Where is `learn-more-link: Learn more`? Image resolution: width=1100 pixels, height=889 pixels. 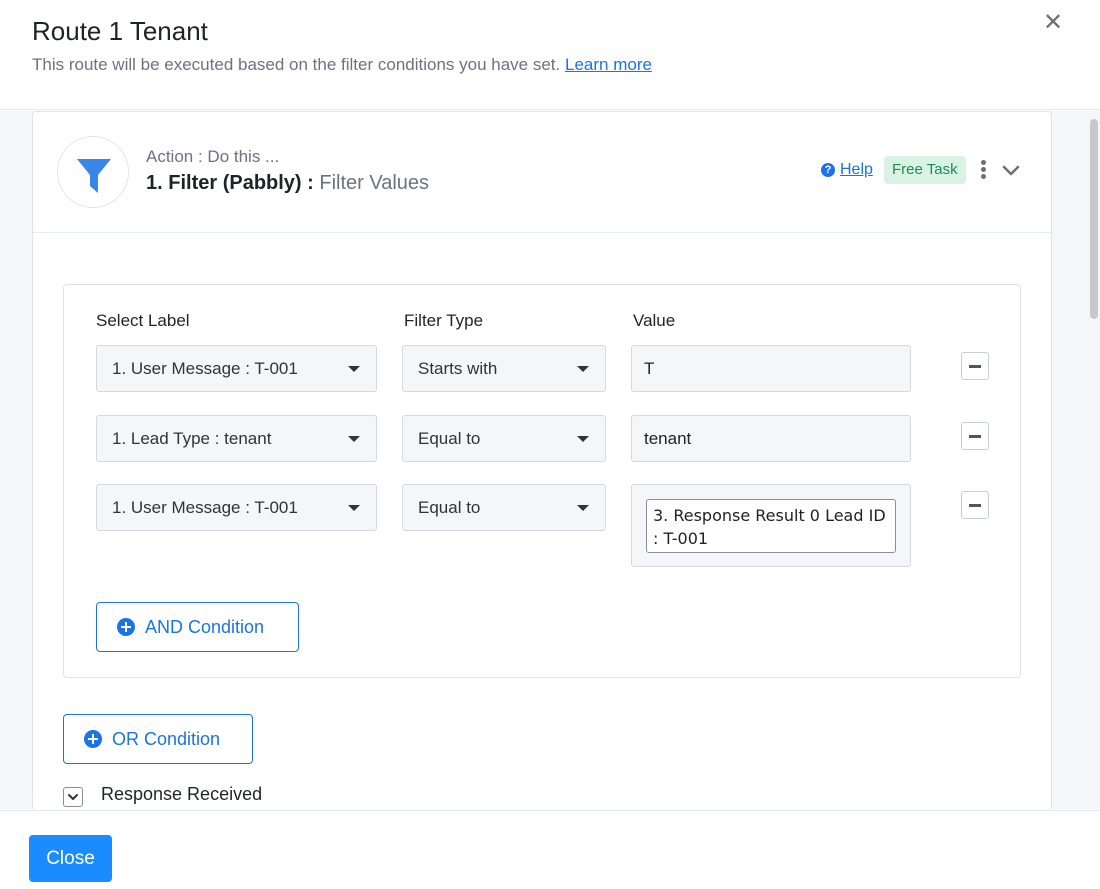
learn-more-link: Learn more is located at coordinates (608, 64).